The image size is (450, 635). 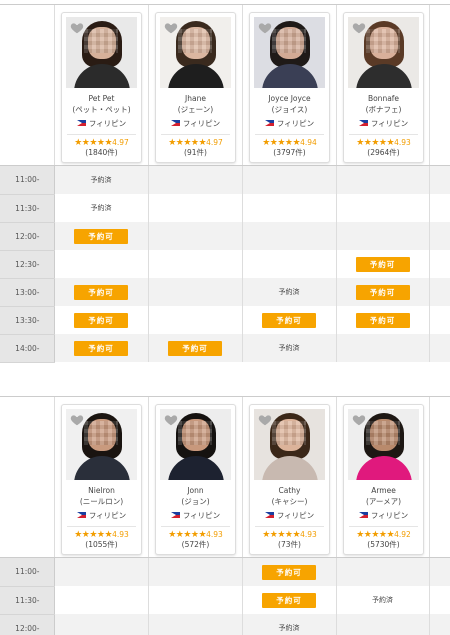 What do you see at coordinates (289, 109) in the screenshot?
I see `tutor-name-kana: (ジョイス)` at bounding box center [289, 109].